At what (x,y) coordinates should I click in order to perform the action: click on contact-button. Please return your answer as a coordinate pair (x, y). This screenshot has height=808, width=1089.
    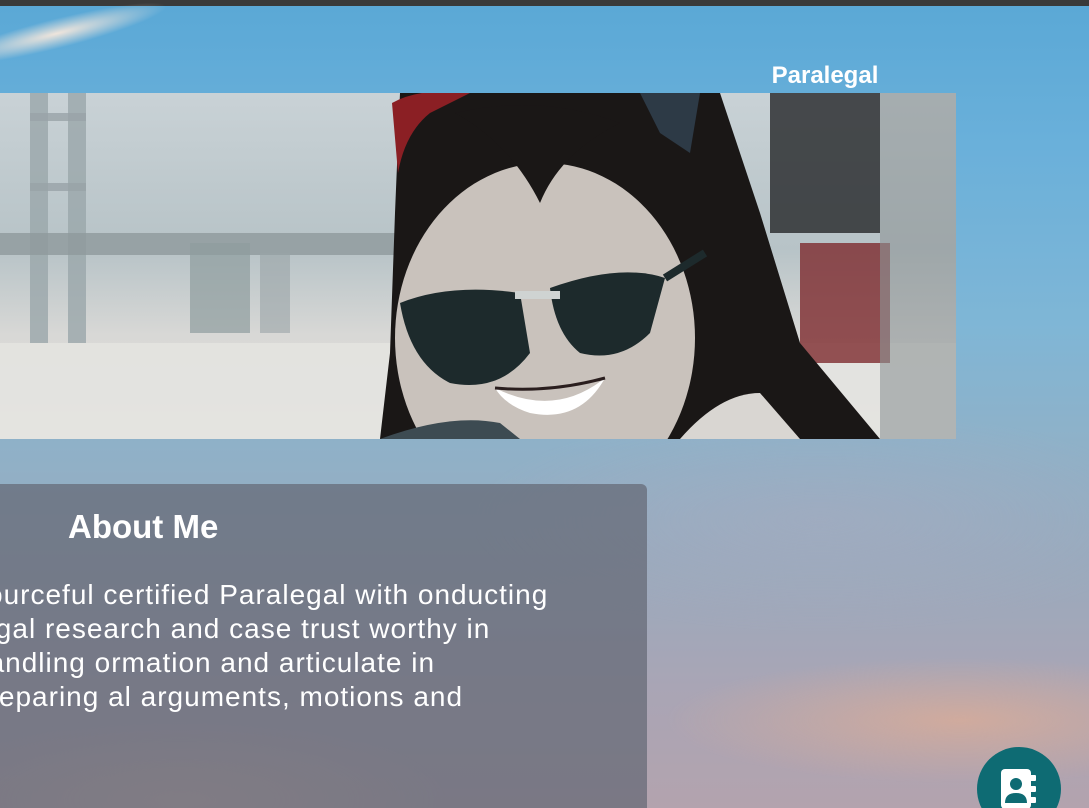
    Looking at the image, I should click on (1019, 777).